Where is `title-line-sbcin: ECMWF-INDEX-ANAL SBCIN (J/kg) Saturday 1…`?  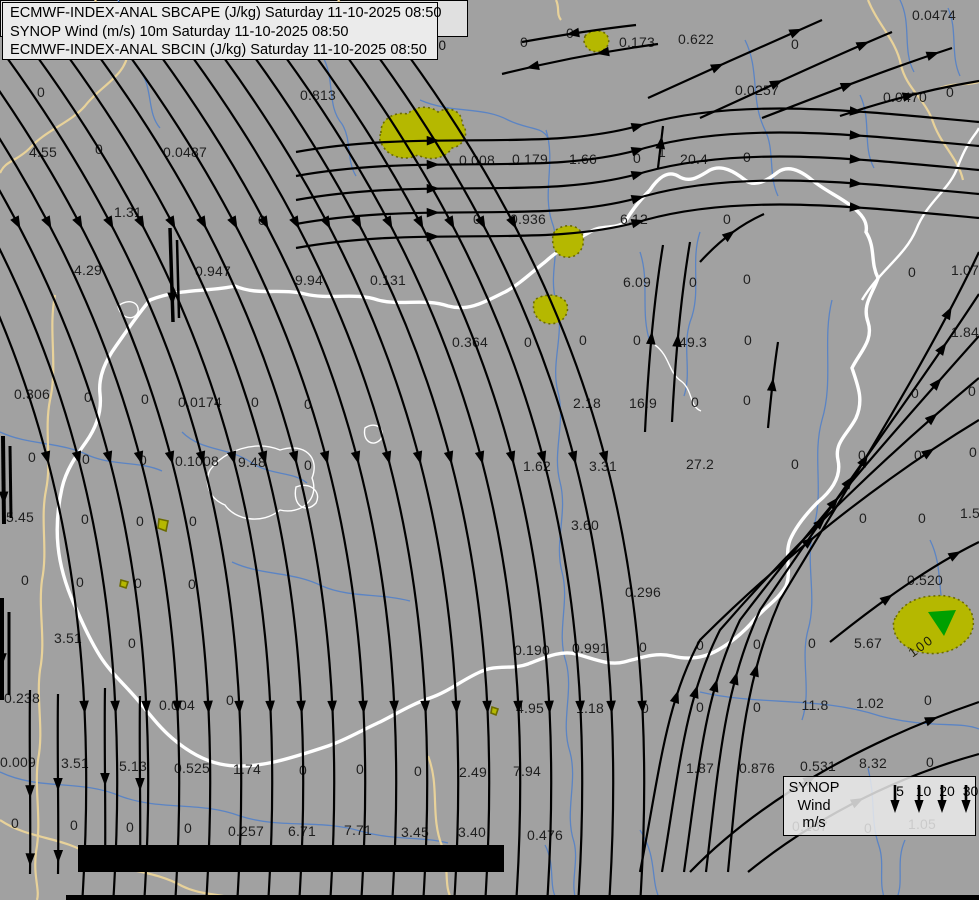 title-line-sbcin: ECMWF-INDEX-ANAL SBCIN (J/kg) Saturday 1… is located at coordinates (218, 50).